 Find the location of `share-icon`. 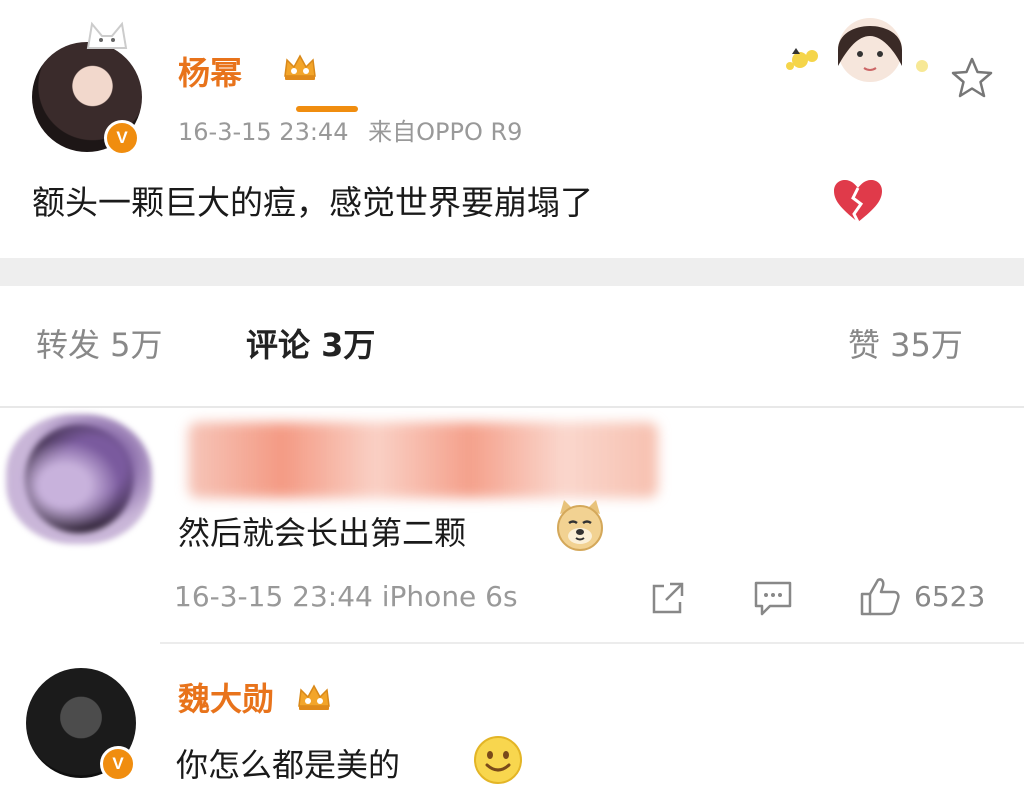

share-icon is located at coordinates (668, 598).